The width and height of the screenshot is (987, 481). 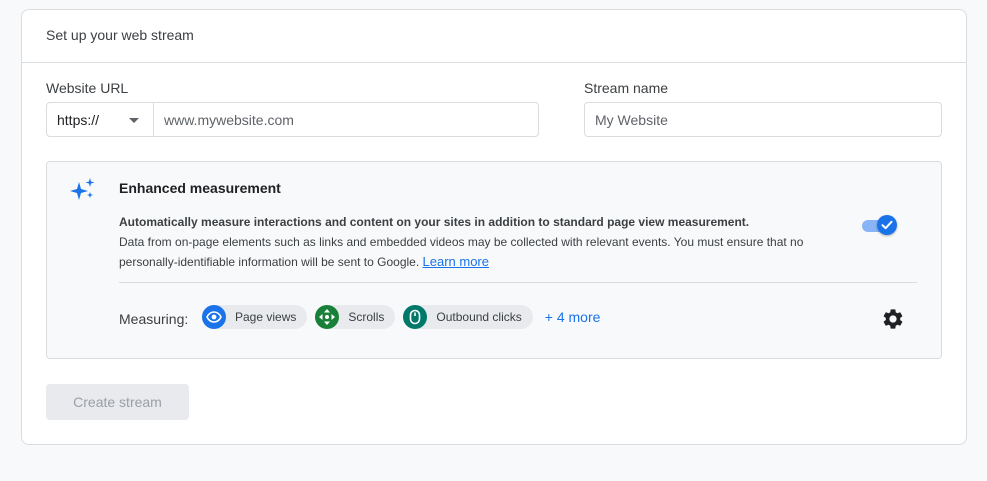 I want to click on stream-name-input, so click(x=763, y=119).